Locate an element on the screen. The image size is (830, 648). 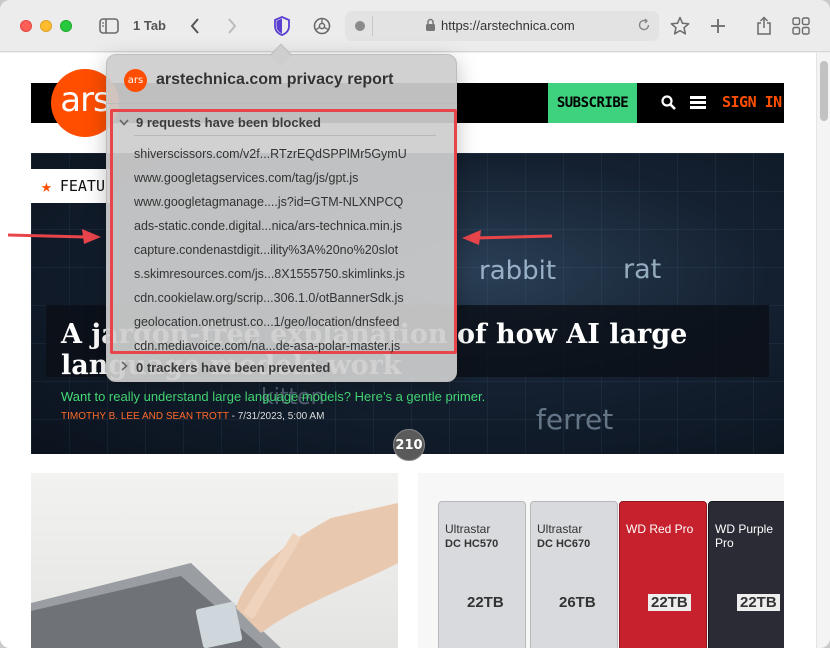
trackers-prevented-header: 0 trackers have been prevented is located at coordinates (233, 367).